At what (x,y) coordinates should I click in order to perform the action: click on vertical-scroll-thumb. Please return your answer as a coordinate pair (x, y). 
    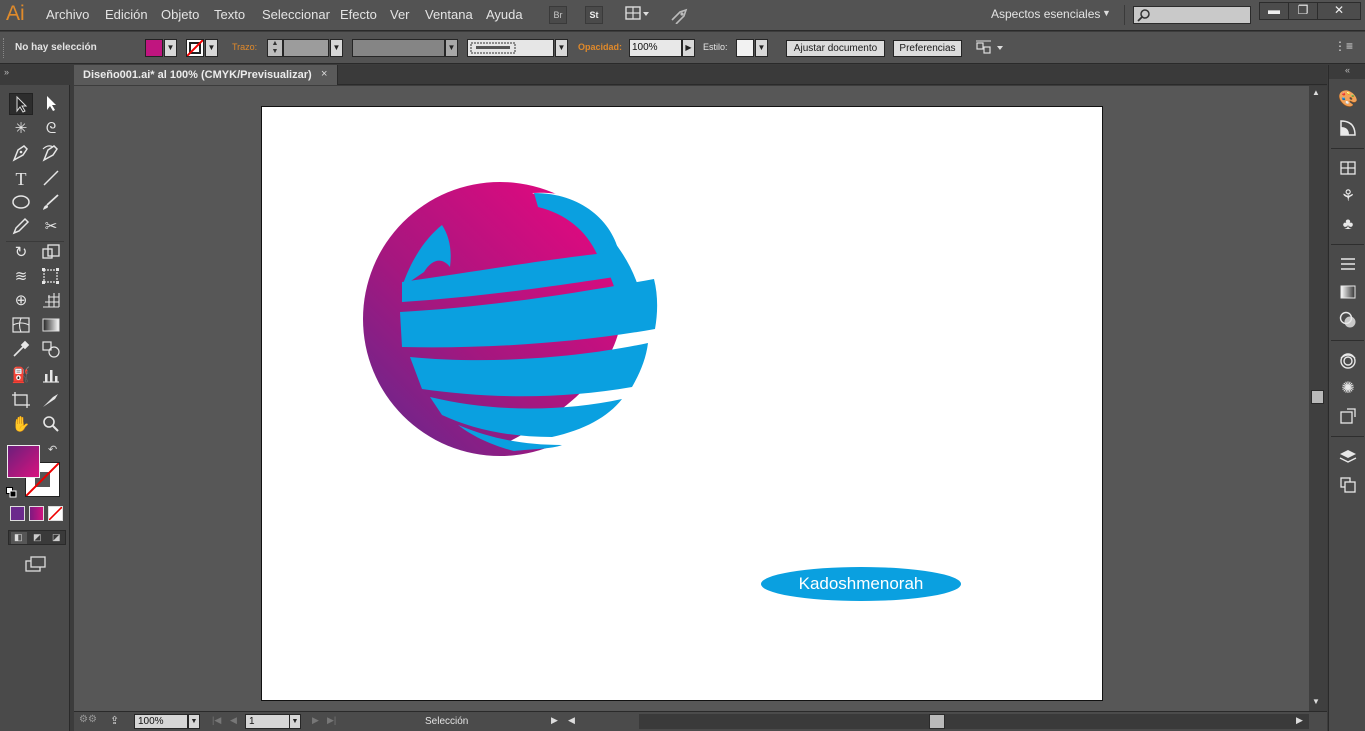
    Looking at the image, I should click on (1317, 397).